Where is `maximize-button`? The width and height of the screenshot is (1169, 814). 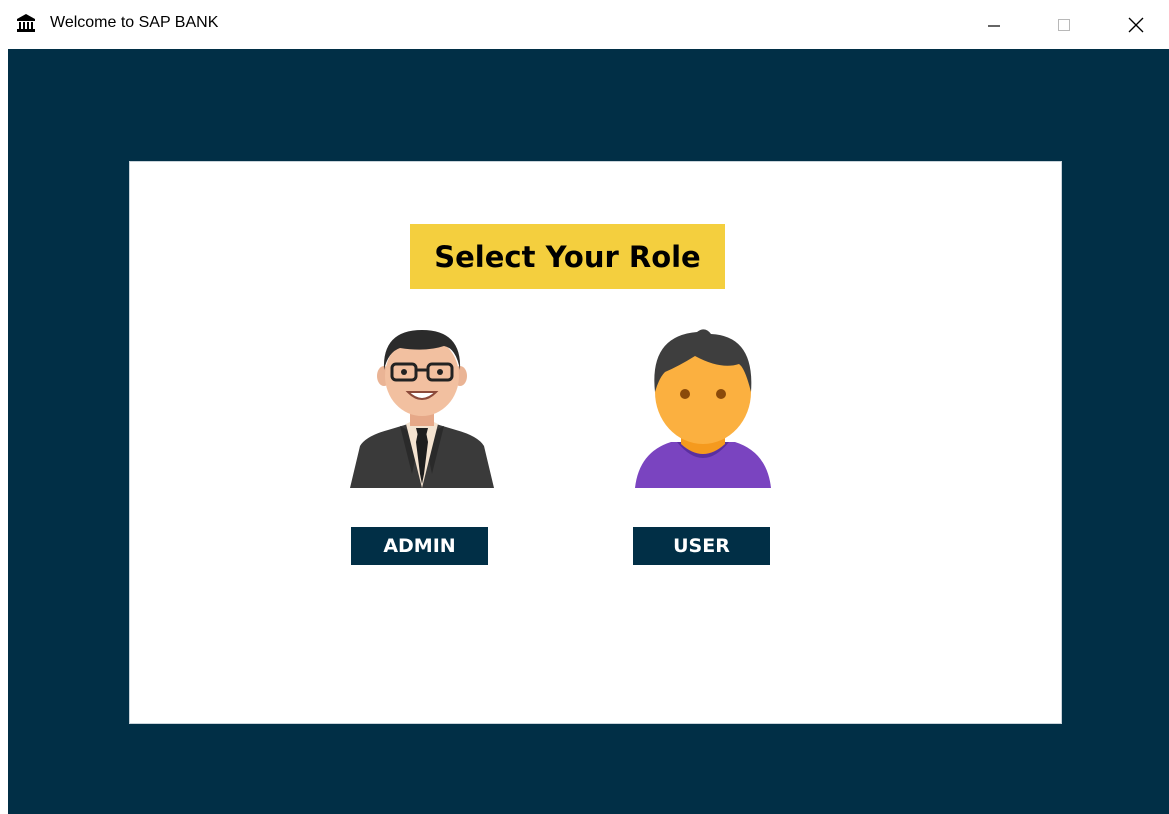 maximize-button is located at coordinates (1064, 24).